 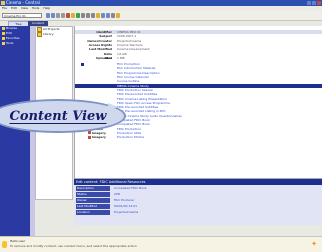 What do you see at coordinates (108, 57) in the screenshot?
I see `property-key: Size` at bounding box center [108, 57].